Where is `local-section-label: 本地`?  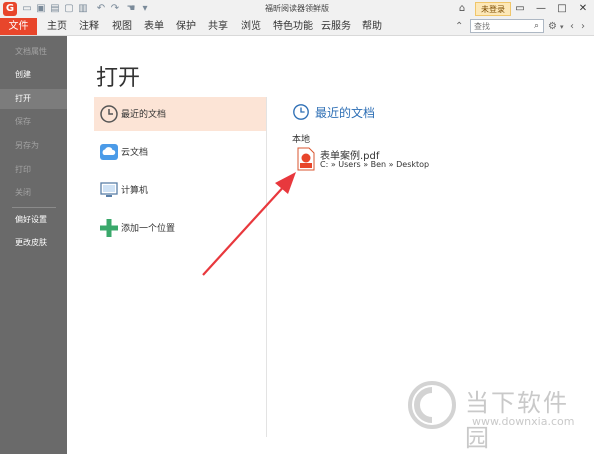 local-section-label: 本地 is located at coordinates (301, 140).